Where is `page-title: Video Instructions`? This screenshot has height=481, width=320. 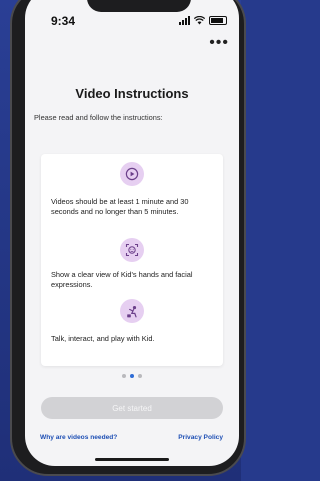 page-title: Video Instructions is located at coordinates (132, 93).